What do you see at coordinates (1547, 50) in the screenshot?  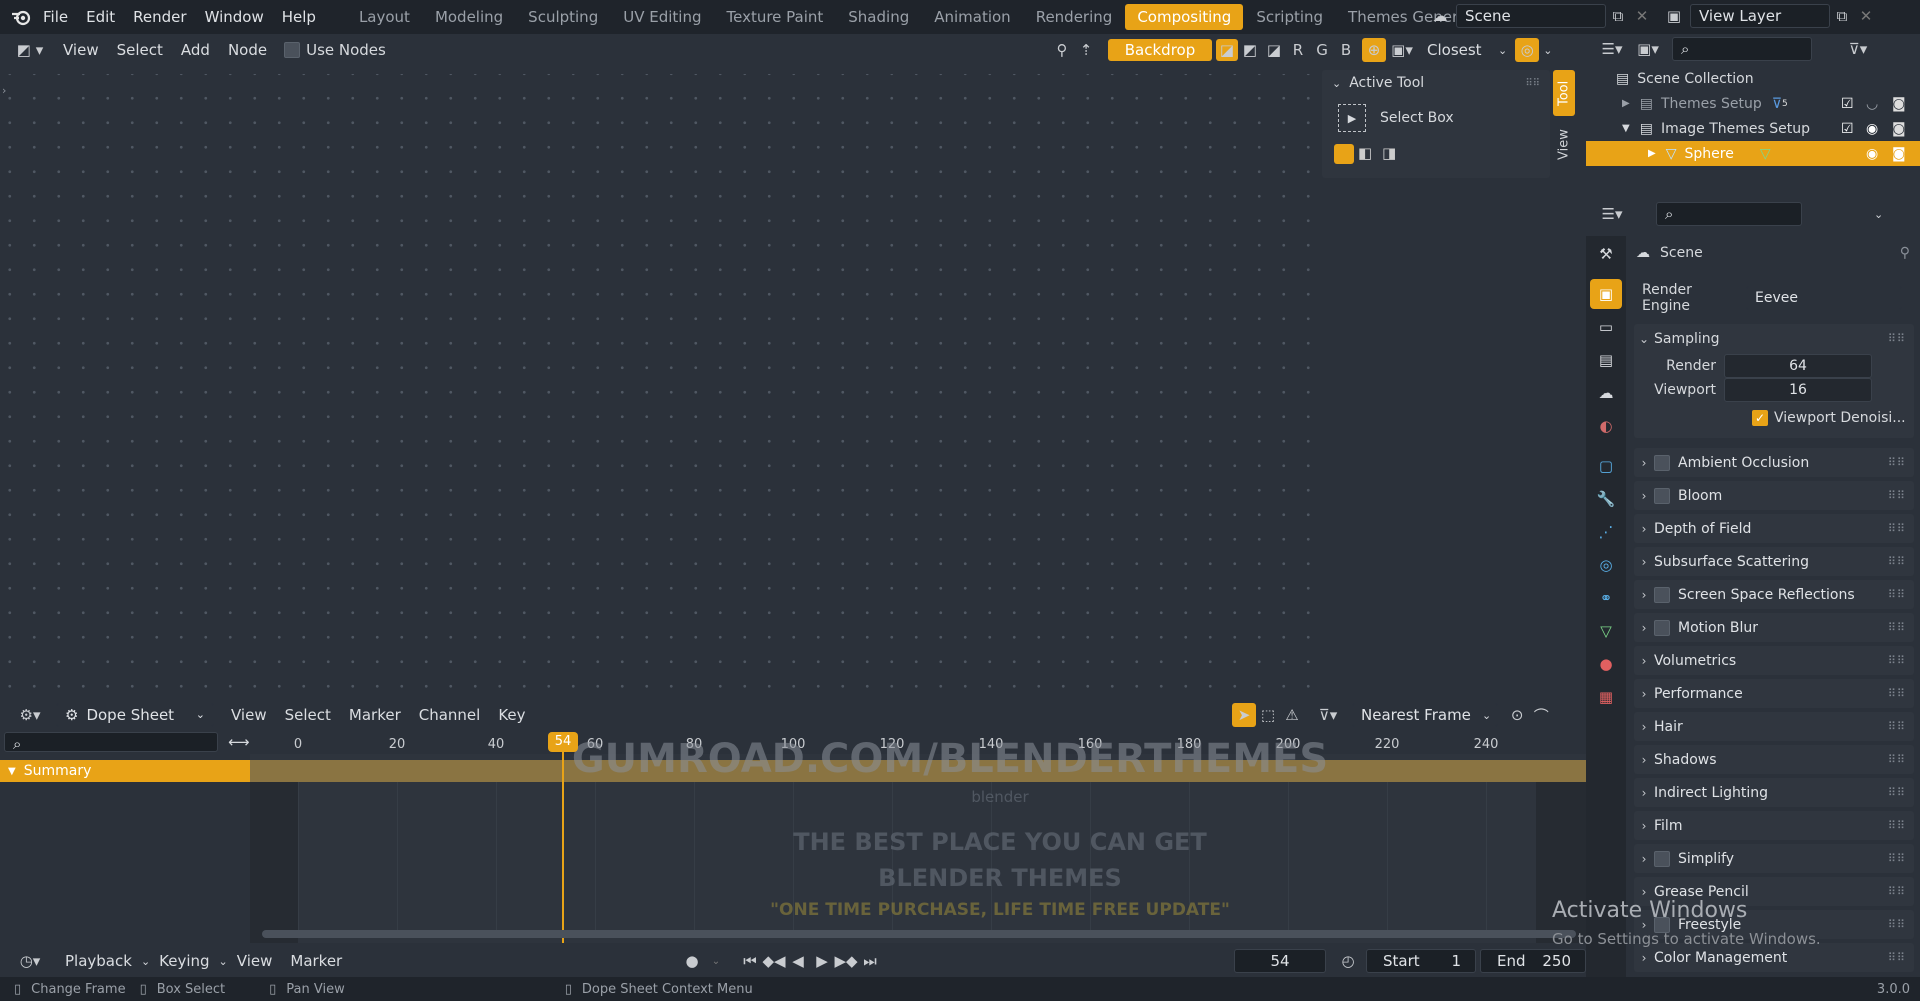 I see `overlay-chevron-icon: ⌄` at bounding box center [1547, 50].